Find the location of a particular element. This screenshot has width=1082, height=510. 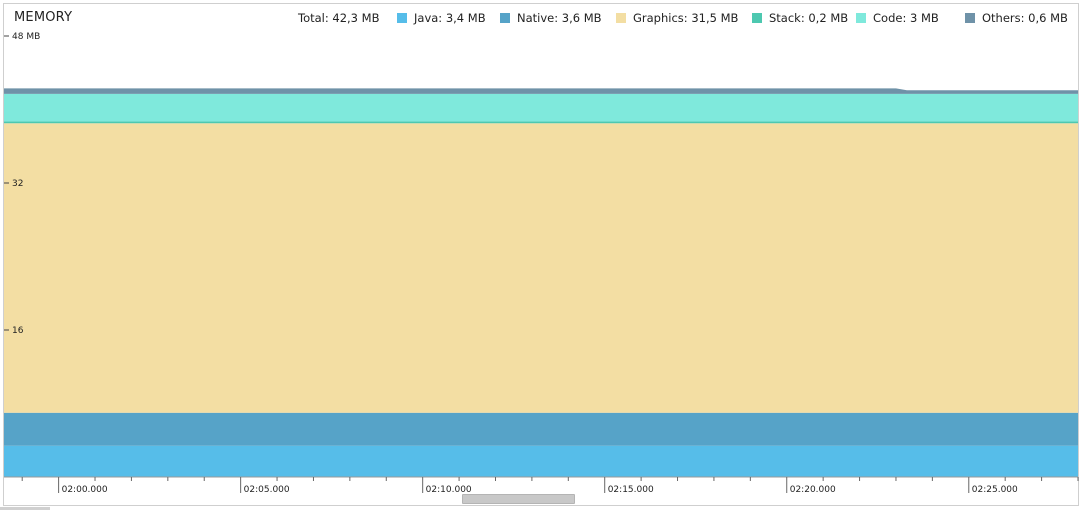

area-series-native is located at coordinates (541, 429).